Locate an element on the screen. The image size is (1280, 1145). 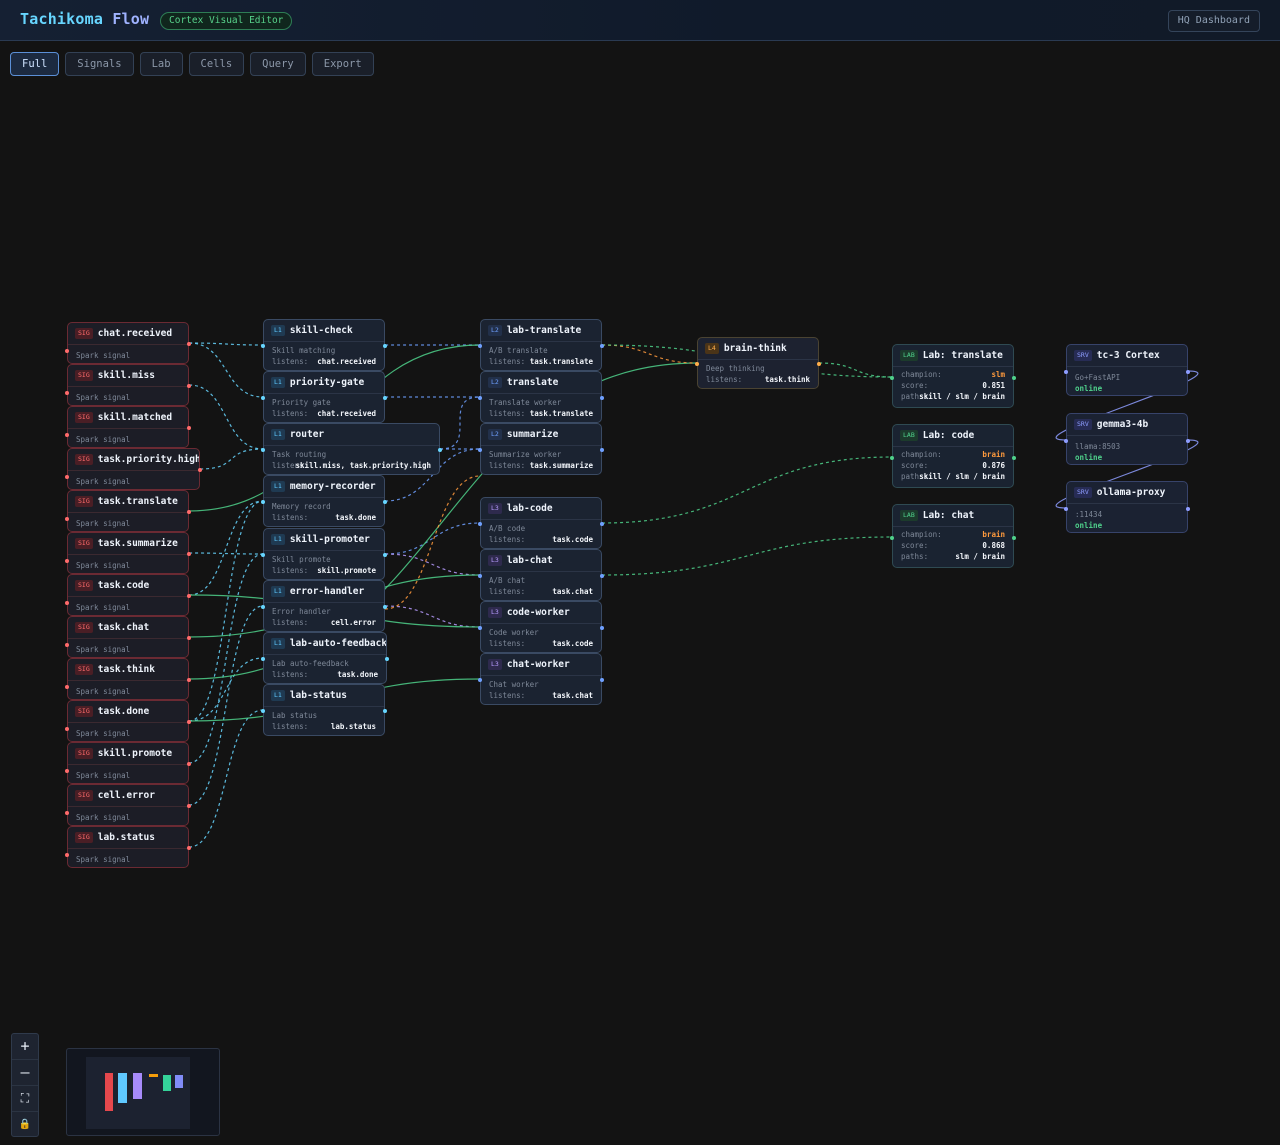
server-node-tc-3-cortex: SRV tc-3 Cortex Go+FastAPI online is located at coordinates (1127, 370).